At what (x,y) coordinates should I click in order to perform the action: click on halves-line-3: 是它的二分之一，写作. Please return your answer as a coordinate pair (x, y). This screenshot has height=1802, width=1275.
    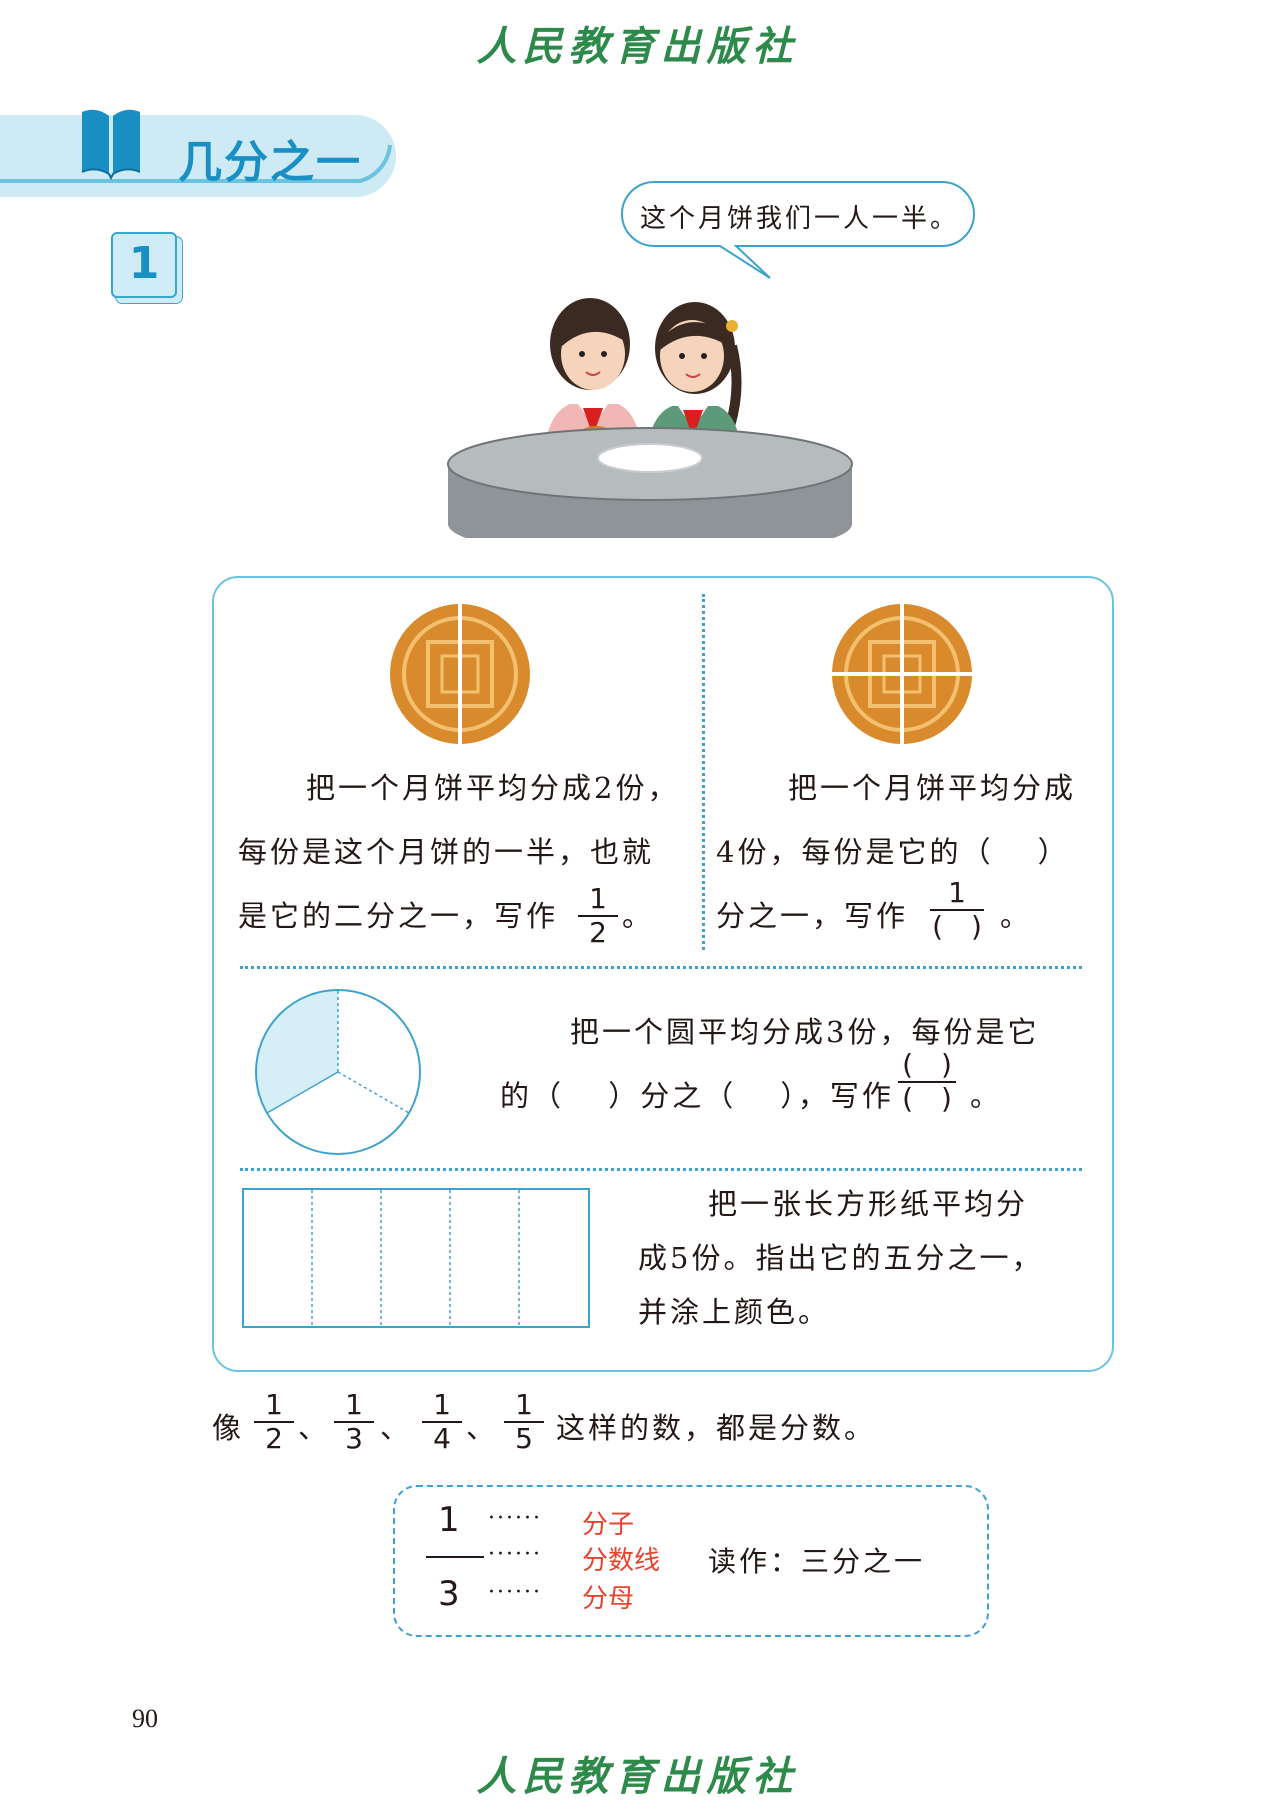
    Looking at the image, I should click on (398, 916).